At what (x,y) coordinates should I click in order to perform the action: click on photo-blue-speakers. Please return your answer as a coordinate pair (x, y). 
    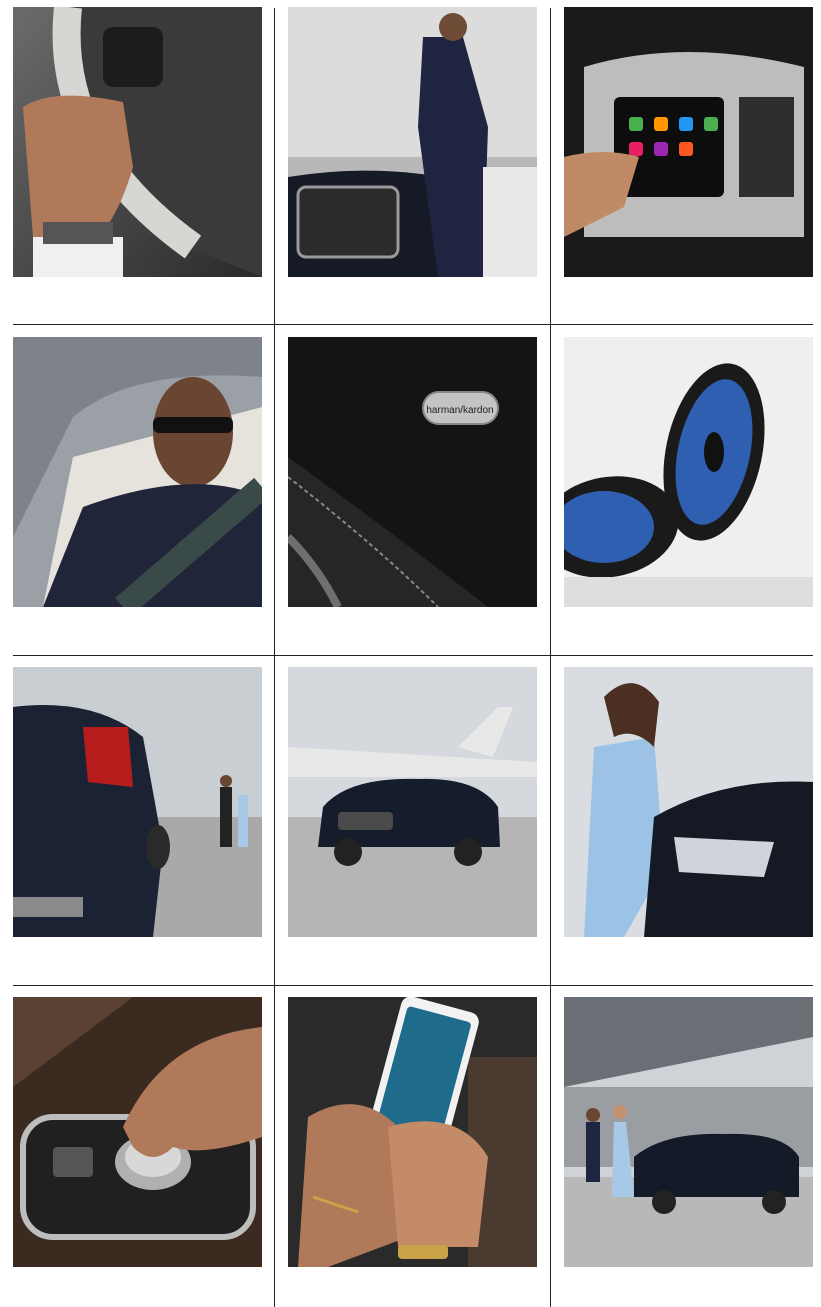
    Looking at the image, I should click on (688, 472).